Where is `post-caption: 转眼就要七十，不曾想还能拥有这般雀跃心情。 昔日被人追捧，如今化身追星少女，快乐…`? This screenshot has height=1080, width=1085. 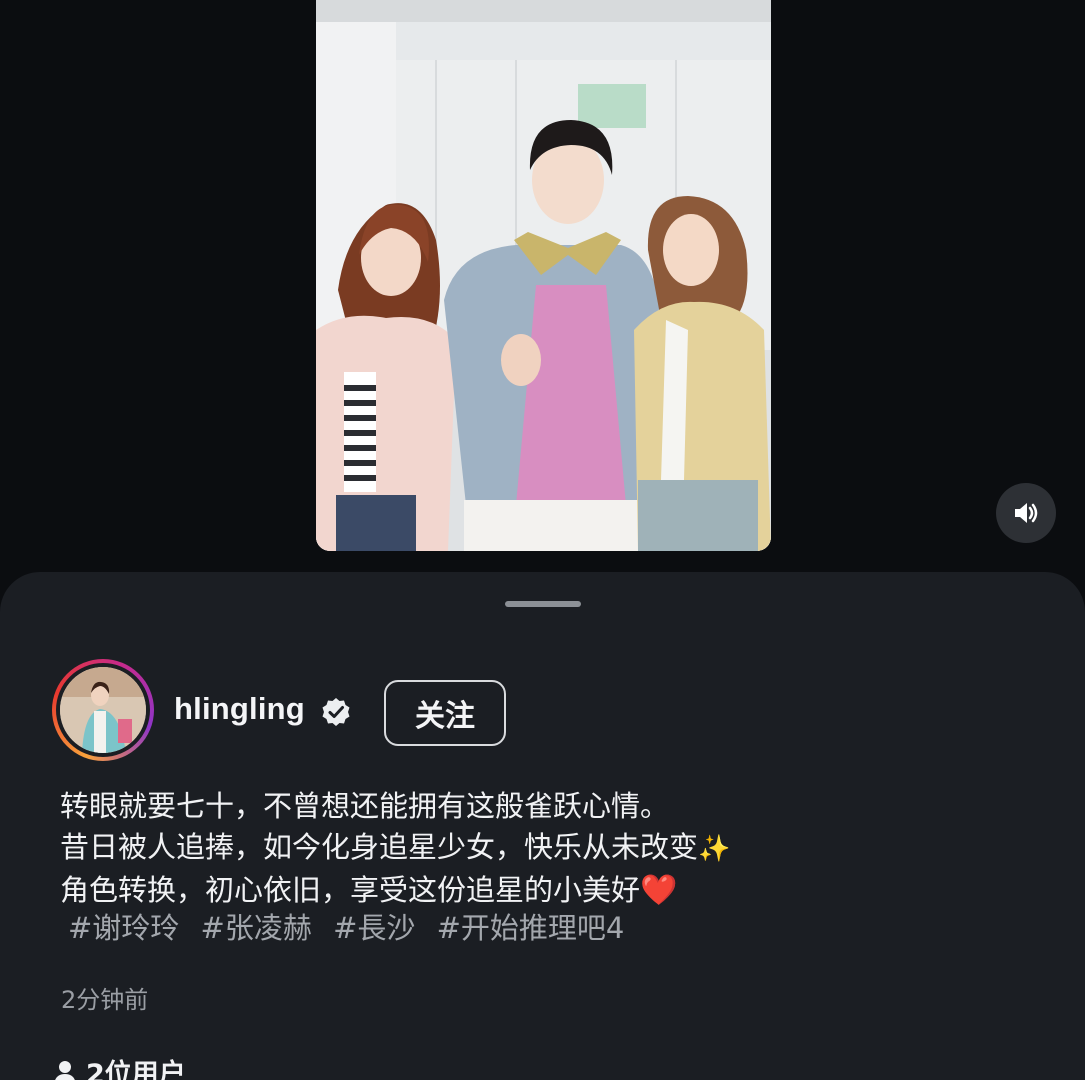
post-caption: 转眼就要七十，不曾想还能拥有这般雀跃心情。 昔日被人追捧，如今化身追星少女，快乐… is located at coordinates (550, 848).